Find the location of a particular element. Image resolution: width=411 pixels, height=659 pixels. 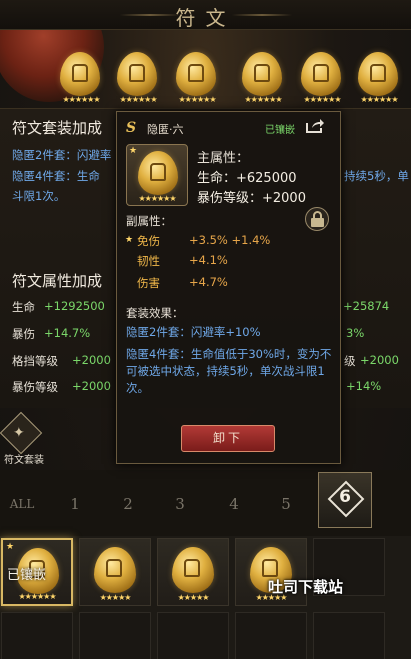

set-bonus-title: 符文套装加成 is located at coordinates (57, 128).